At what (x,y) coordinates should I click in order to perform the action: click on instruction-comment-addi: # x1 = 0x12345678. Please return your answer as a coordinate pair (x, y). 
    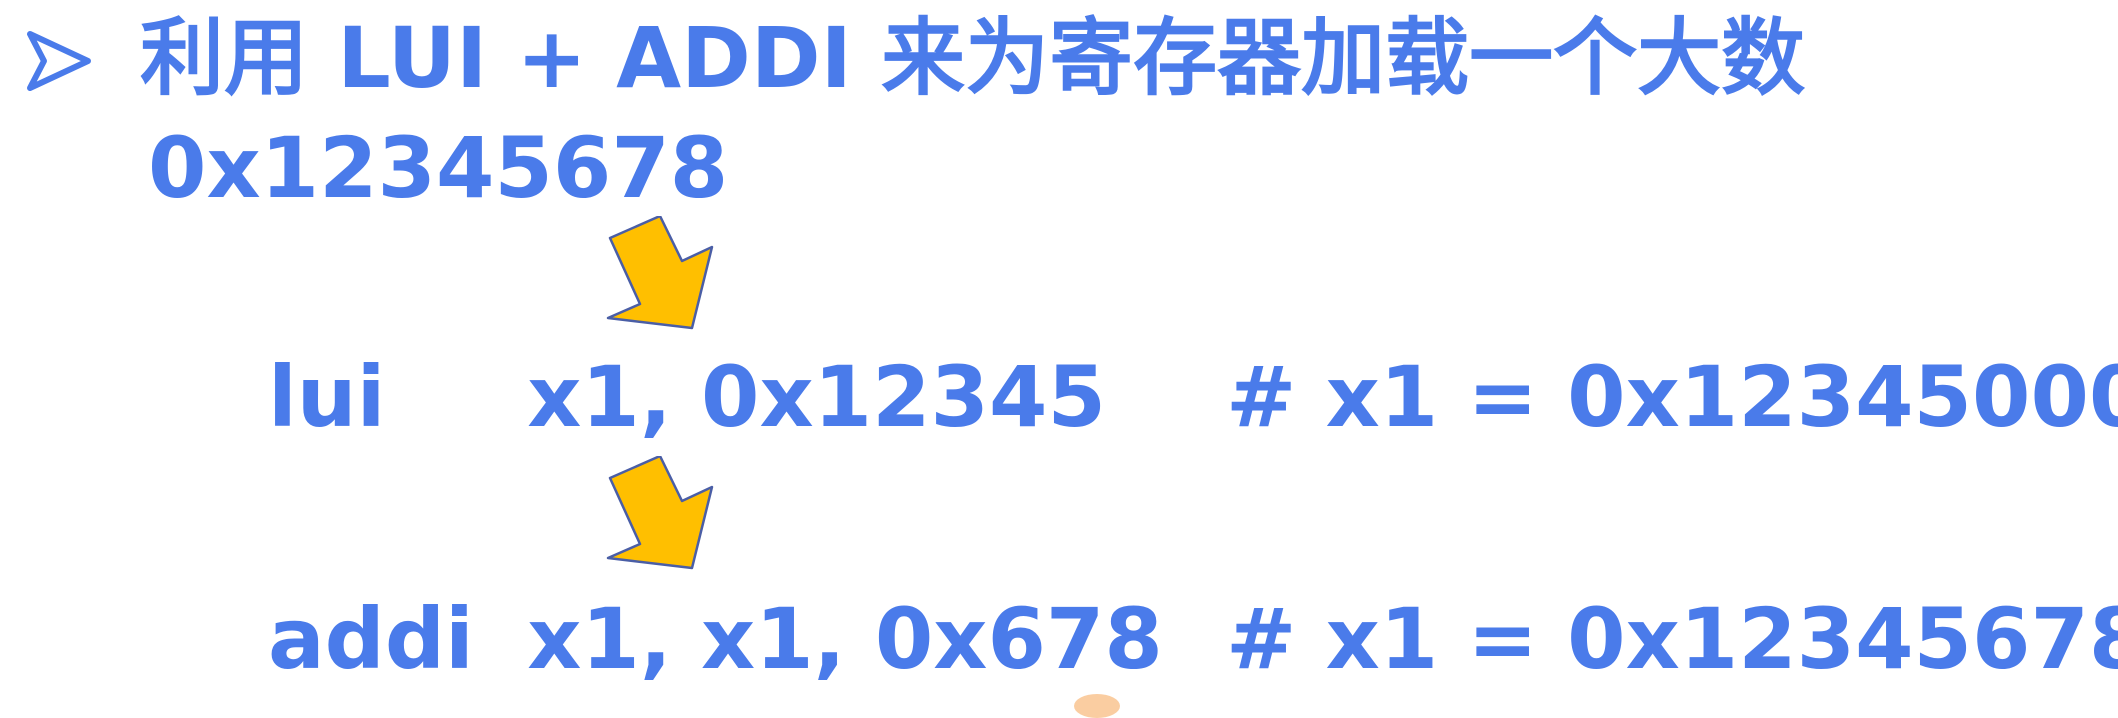
    Looking at the image, I should click on (1672, 639).